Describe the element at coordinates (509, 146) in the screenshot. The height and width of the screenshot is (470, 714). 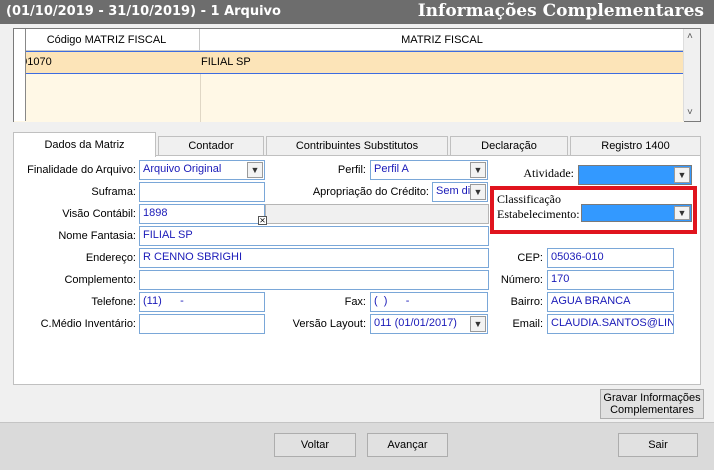
I see `tab-declaracao: Declaração` at that location.